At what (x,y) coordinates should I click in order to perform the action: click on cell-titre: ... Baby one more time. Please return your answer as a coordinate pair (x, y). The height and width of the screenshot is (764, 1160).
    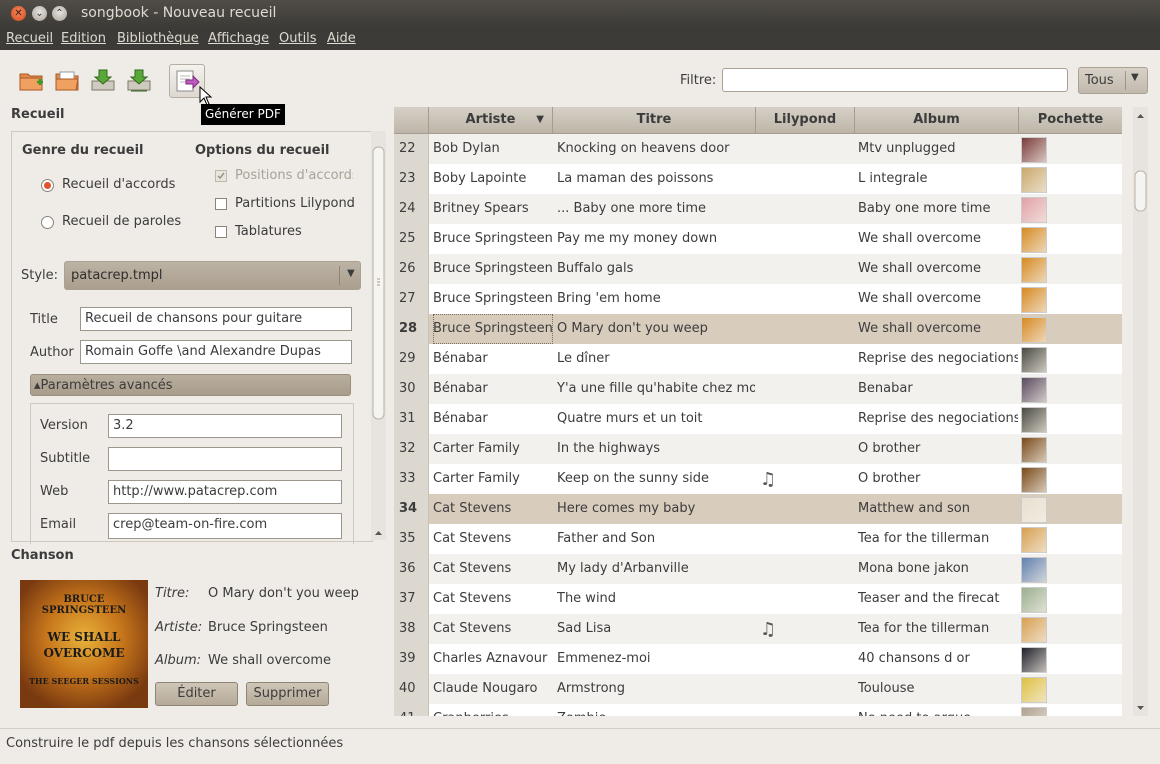
    Looking at the image, I should click on (631, 208).